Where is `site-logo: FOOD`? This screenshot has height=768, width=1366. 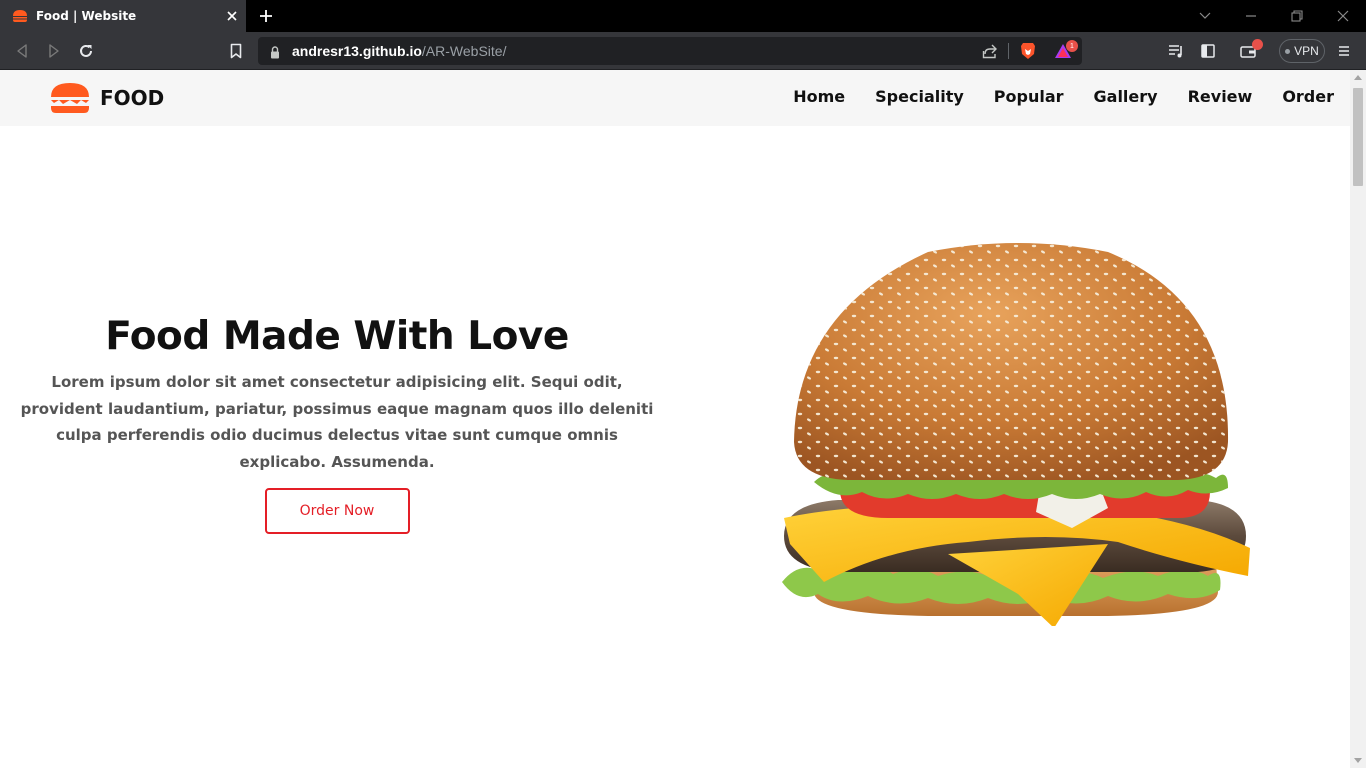 site-logo: FOOD is located at coordinates (107, 98).